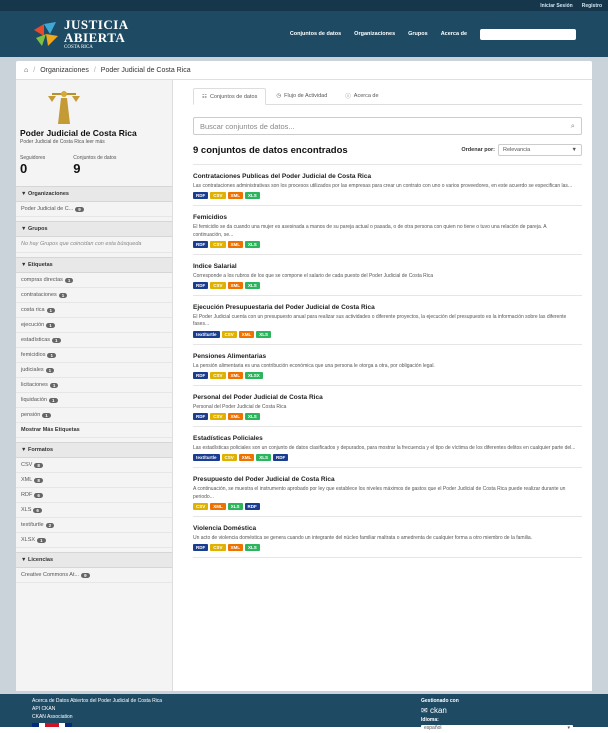 Image resolution: width=608 pixels, height=733 pixels. Describe the element at coordinates (430, 719) in the screenshot. I see `language-label: Idioma:` at that location.